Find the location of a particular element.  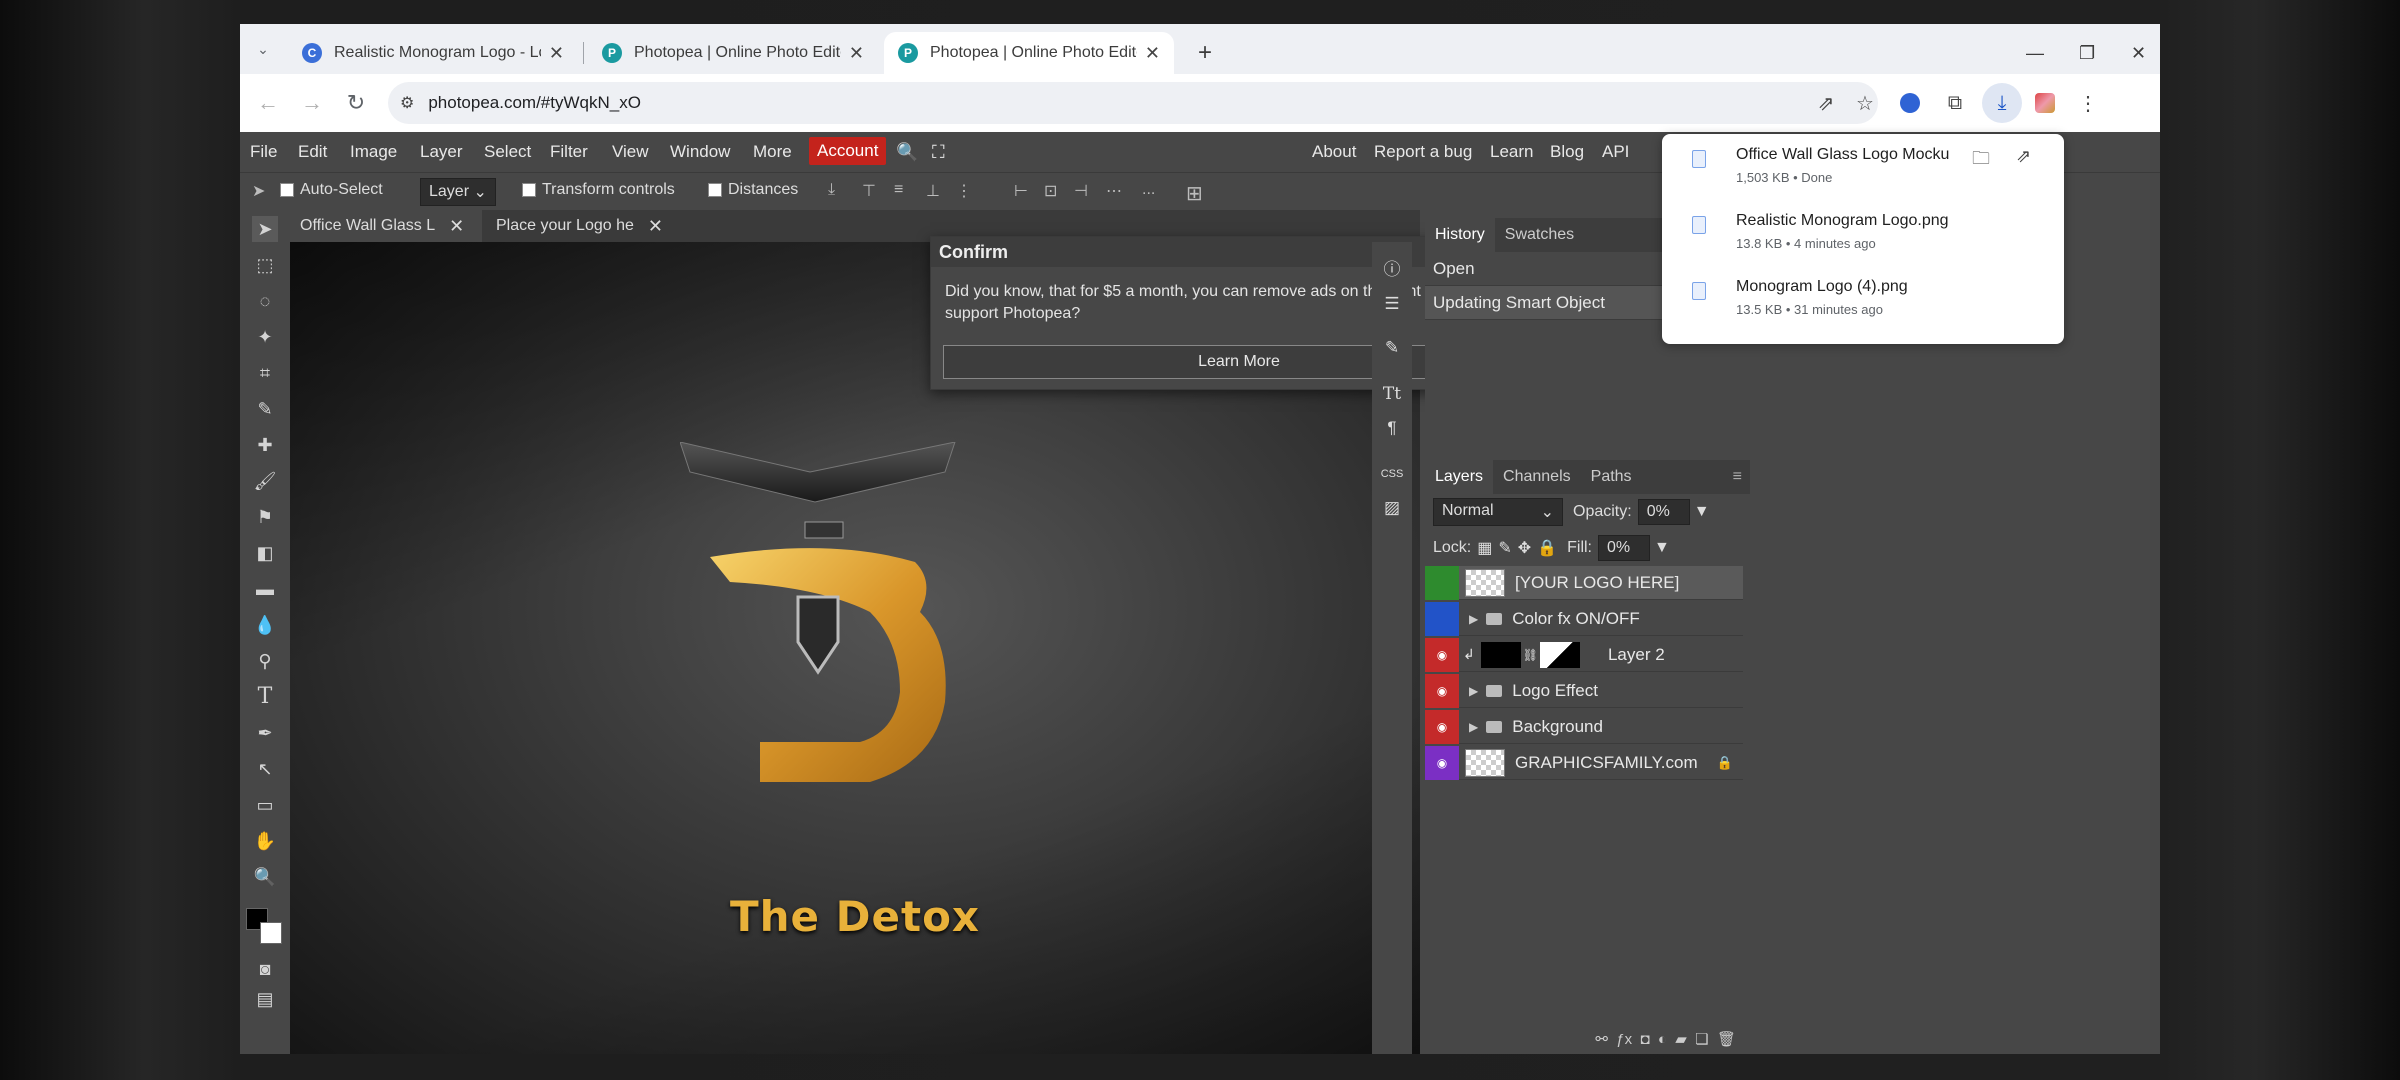

distribute-h-icon: ⋯ is located at coordinates (1114, 191).